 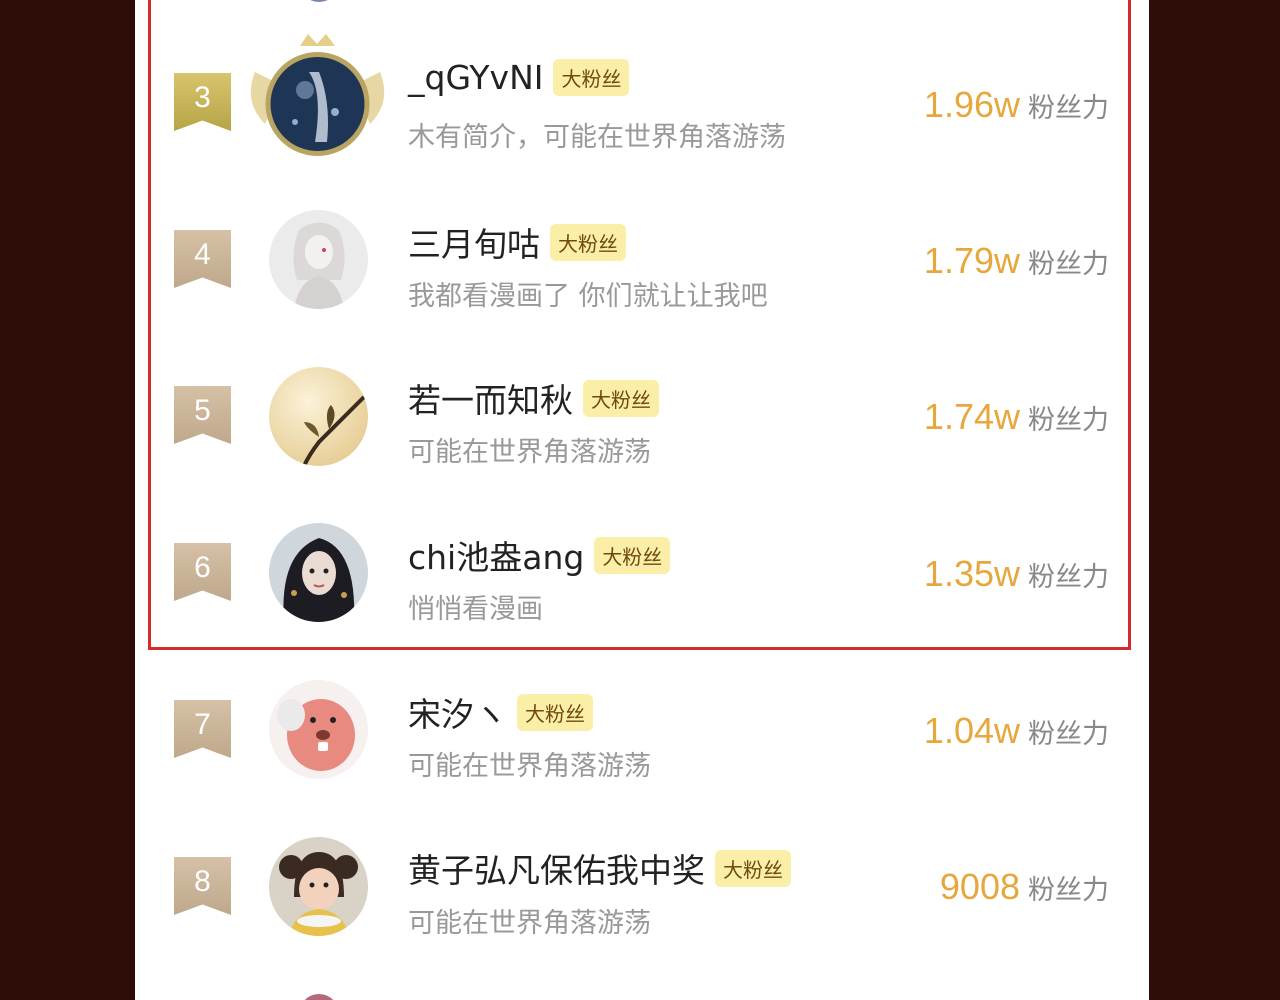 I want to click on fan-score: 1.79w 粉丝力, so click(x=1016, y=261).